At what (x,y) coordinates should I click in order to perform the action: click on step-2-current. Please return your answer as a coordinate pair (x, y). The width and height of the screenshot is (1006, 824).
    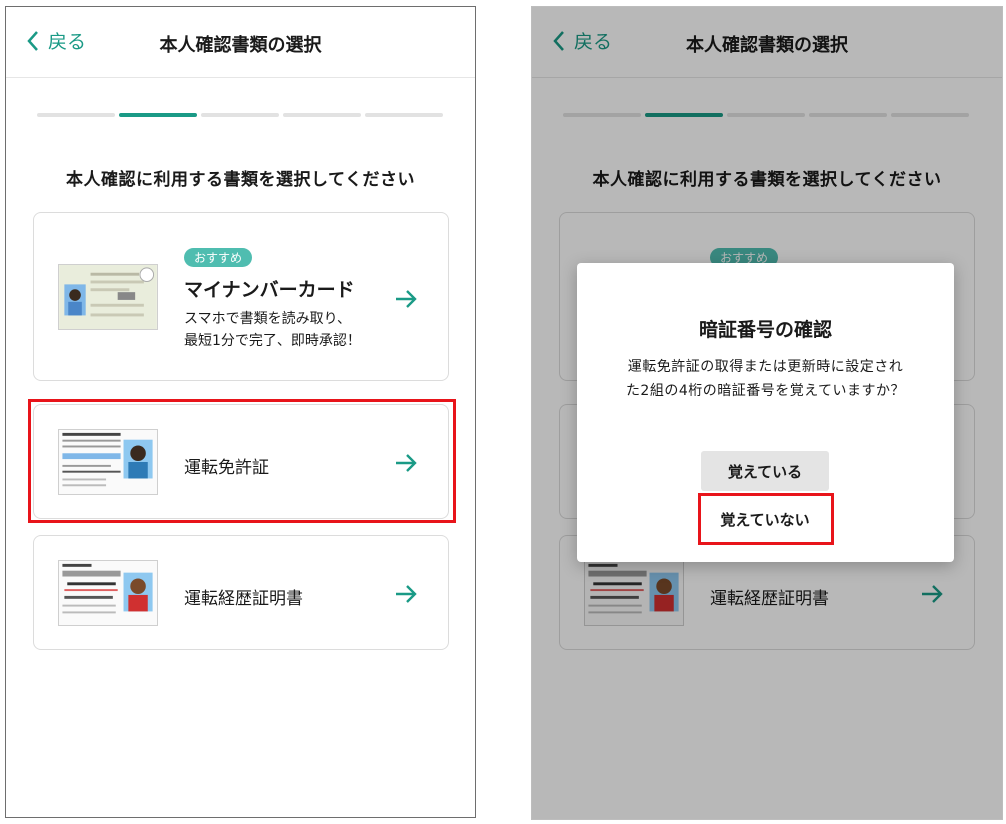
    Looking at the image, I should click on (158, 115).